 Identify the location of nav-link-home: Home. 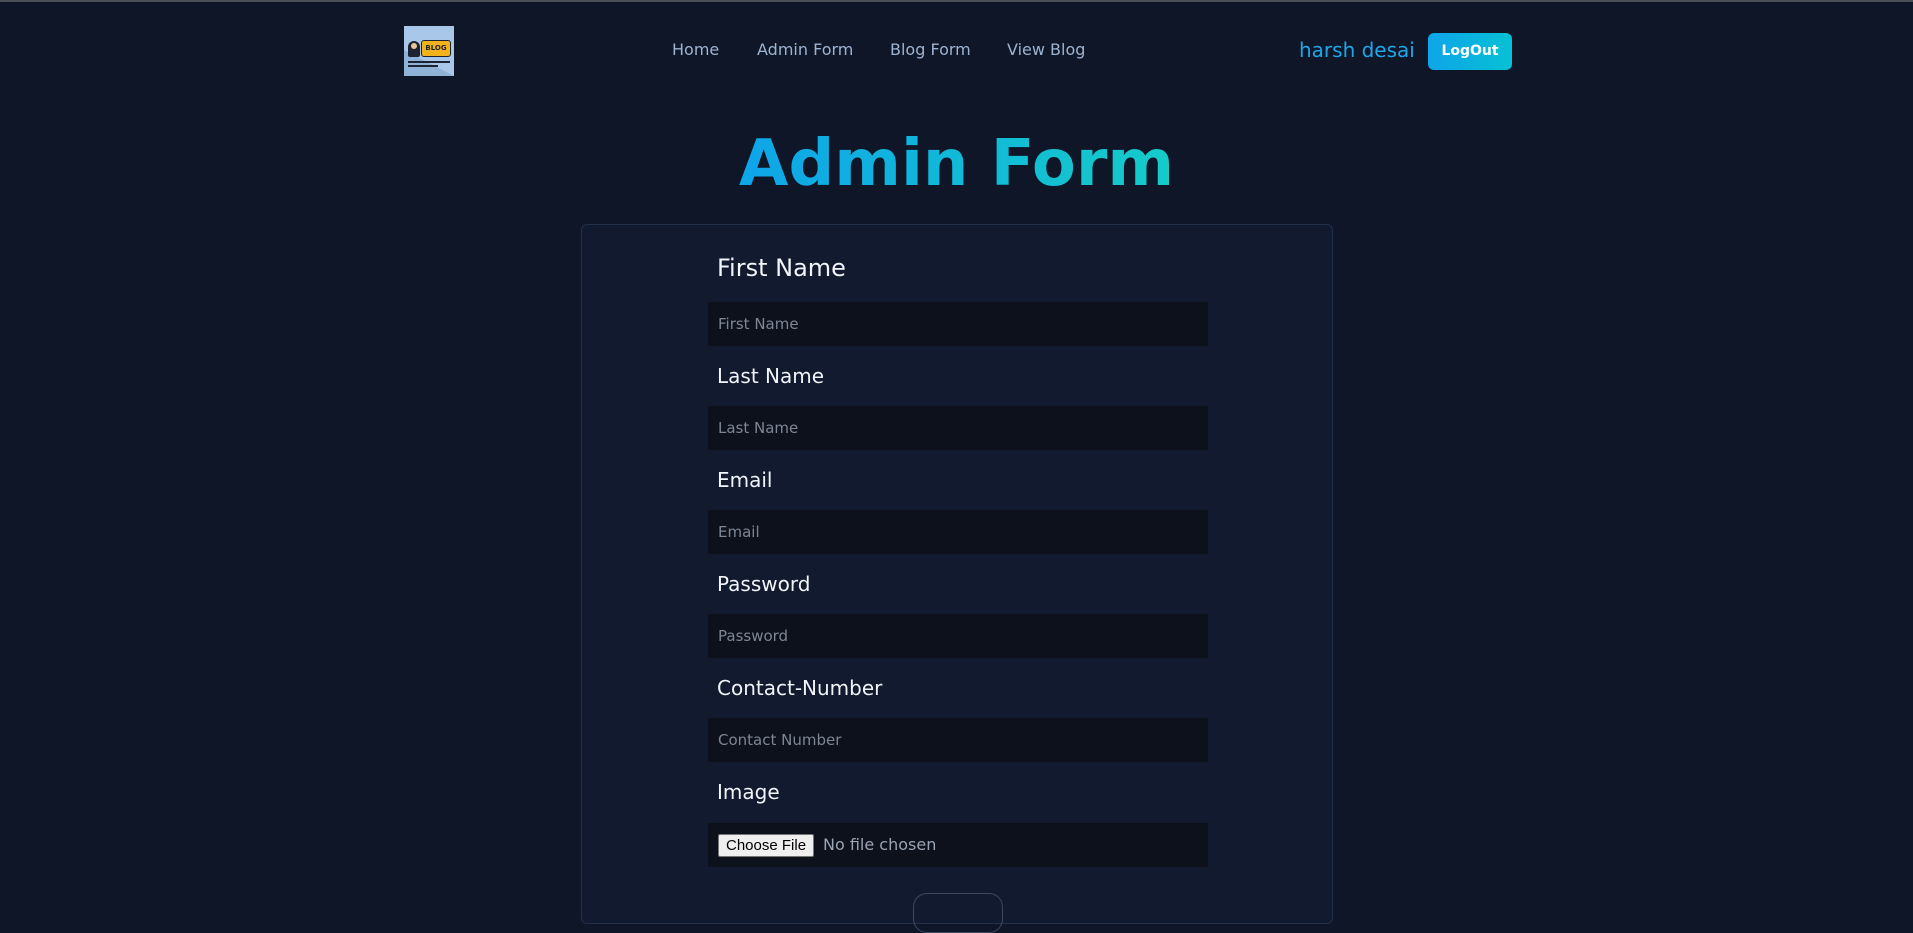
(695, 50).